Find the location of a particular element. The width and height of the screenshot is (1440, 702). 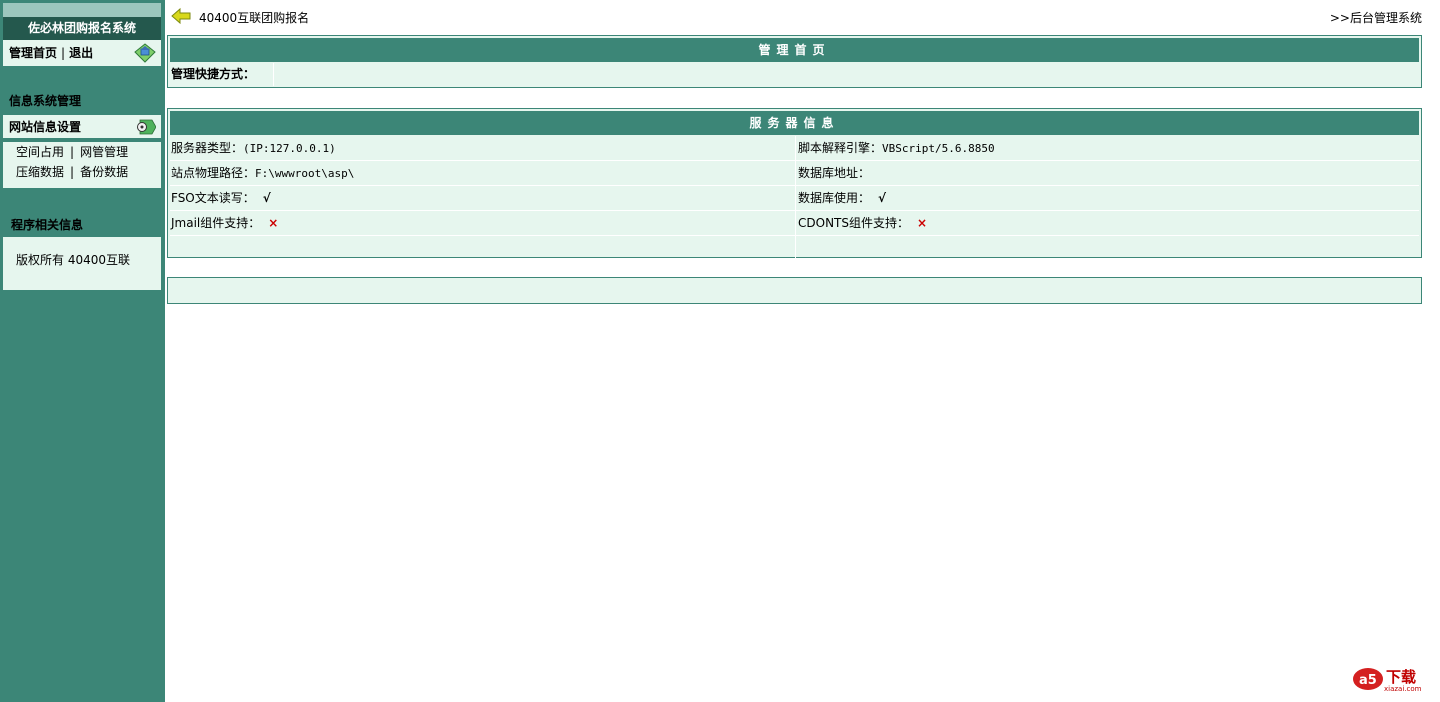

watermark-url: xiazai.com is located at coordinates (1403, 689).